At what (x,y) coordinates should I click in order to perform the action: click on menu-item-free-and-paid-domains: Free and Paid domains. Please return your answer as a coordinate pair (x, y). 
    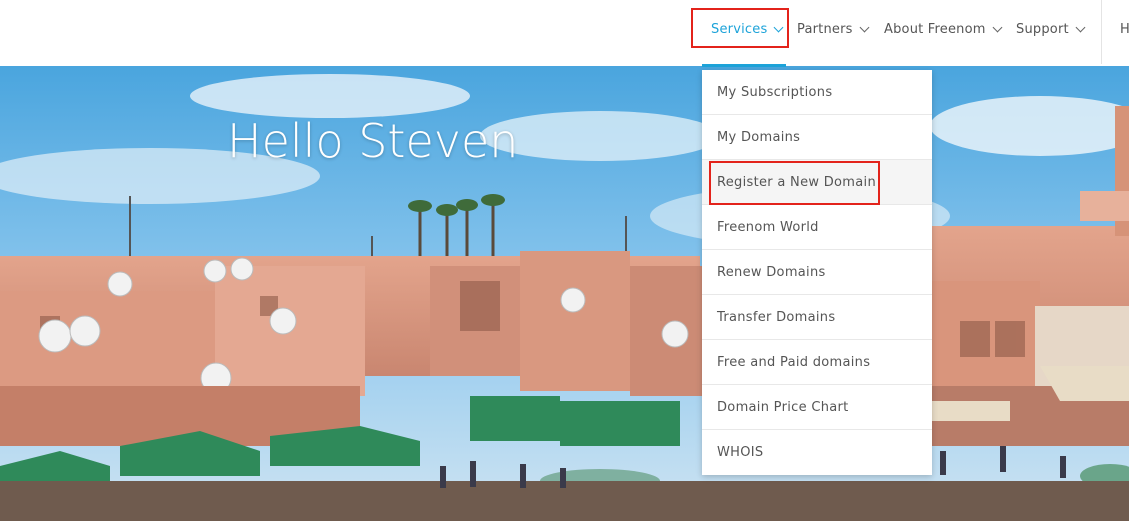
    Looking at the image, I should click on (817, 362).